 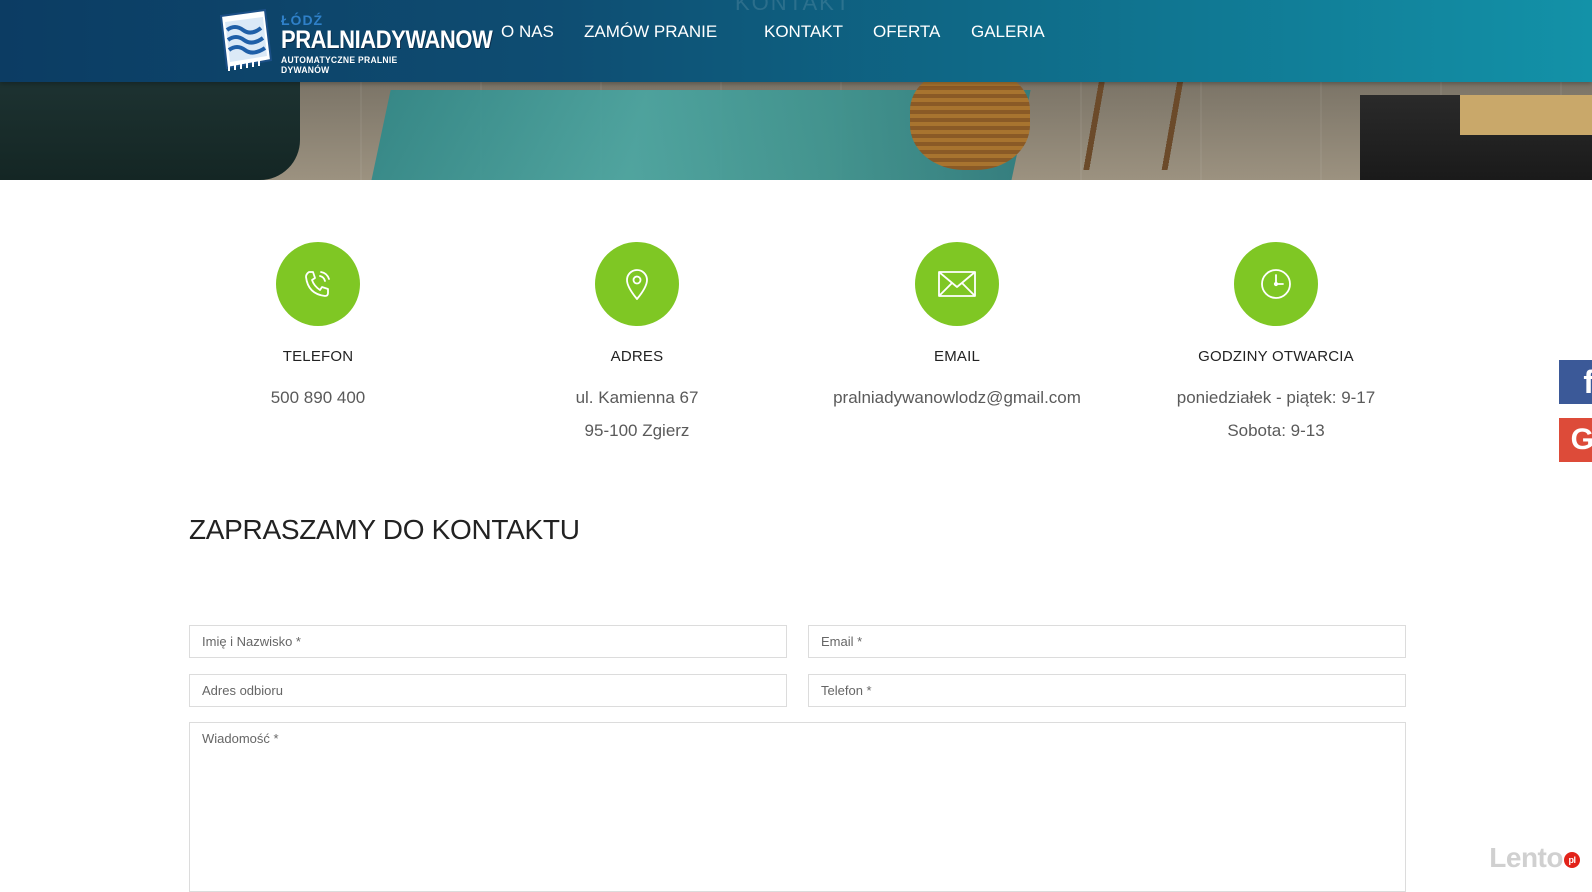 I want to click on info-hours-weekdays: poniedziałek - piątek: 9-17, so click(x=1276, y=397).